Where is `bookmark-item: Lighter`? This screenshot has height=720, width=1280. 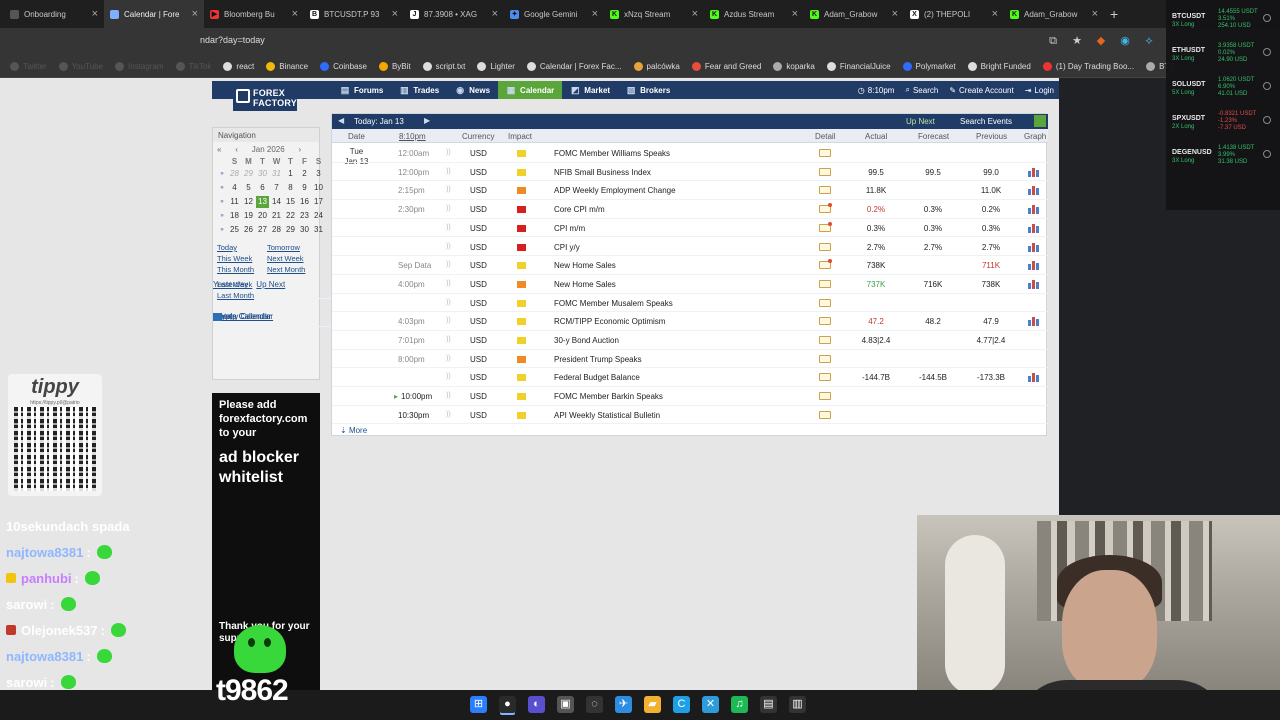 bookmark-item: Lighter is located at coordinates (496, 66).